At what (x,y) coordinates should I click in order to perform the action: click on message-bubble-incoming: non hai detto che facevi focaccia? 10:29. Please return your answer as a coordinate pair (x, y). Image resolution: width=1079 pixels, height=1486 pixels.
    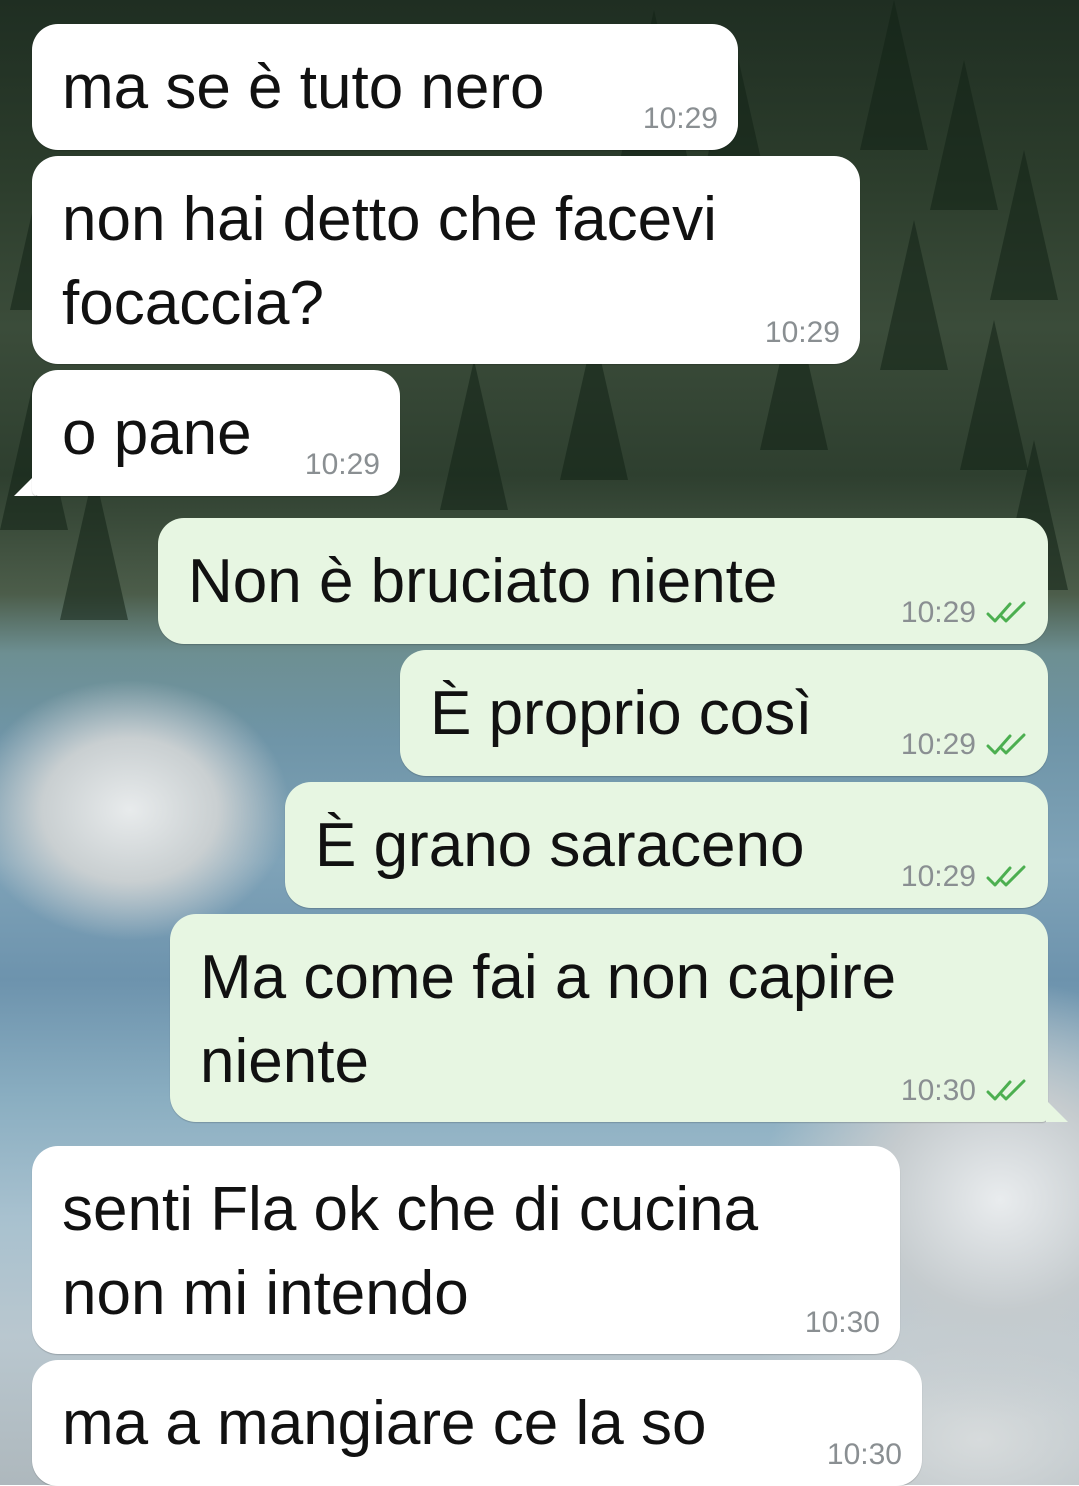
    Looking at the image, I should click on (446, 260).